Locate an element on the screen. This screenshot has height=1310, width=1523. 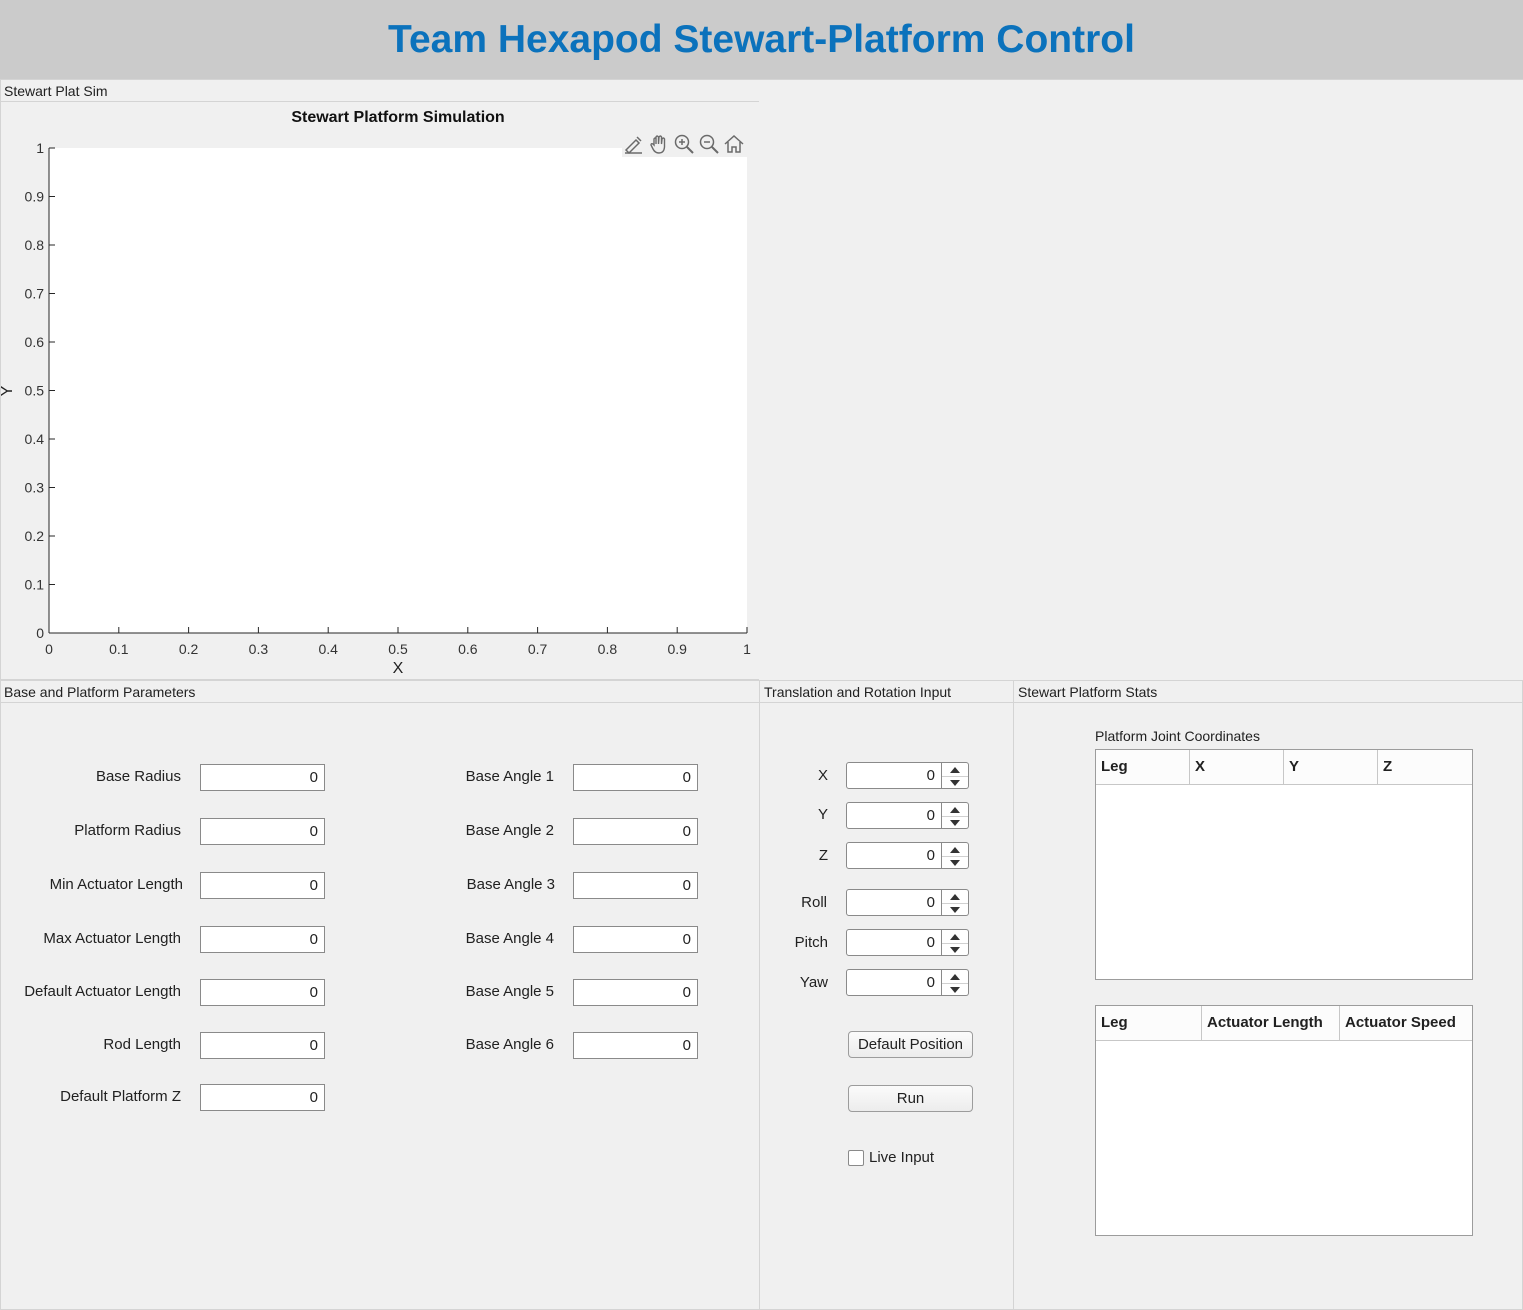
rod-length-field is located at coordinates (262, 1045).